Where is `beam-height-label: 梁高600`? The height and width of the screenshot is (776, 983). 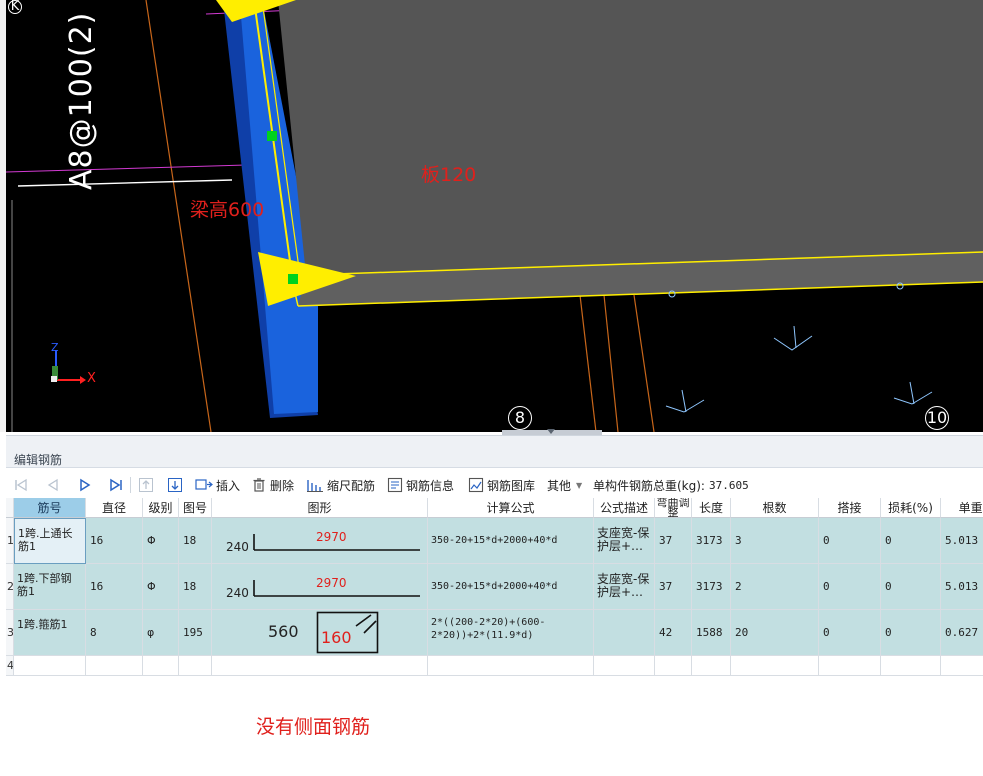
beam-height-label: 梁高600 is located at coordinates (227, 210).